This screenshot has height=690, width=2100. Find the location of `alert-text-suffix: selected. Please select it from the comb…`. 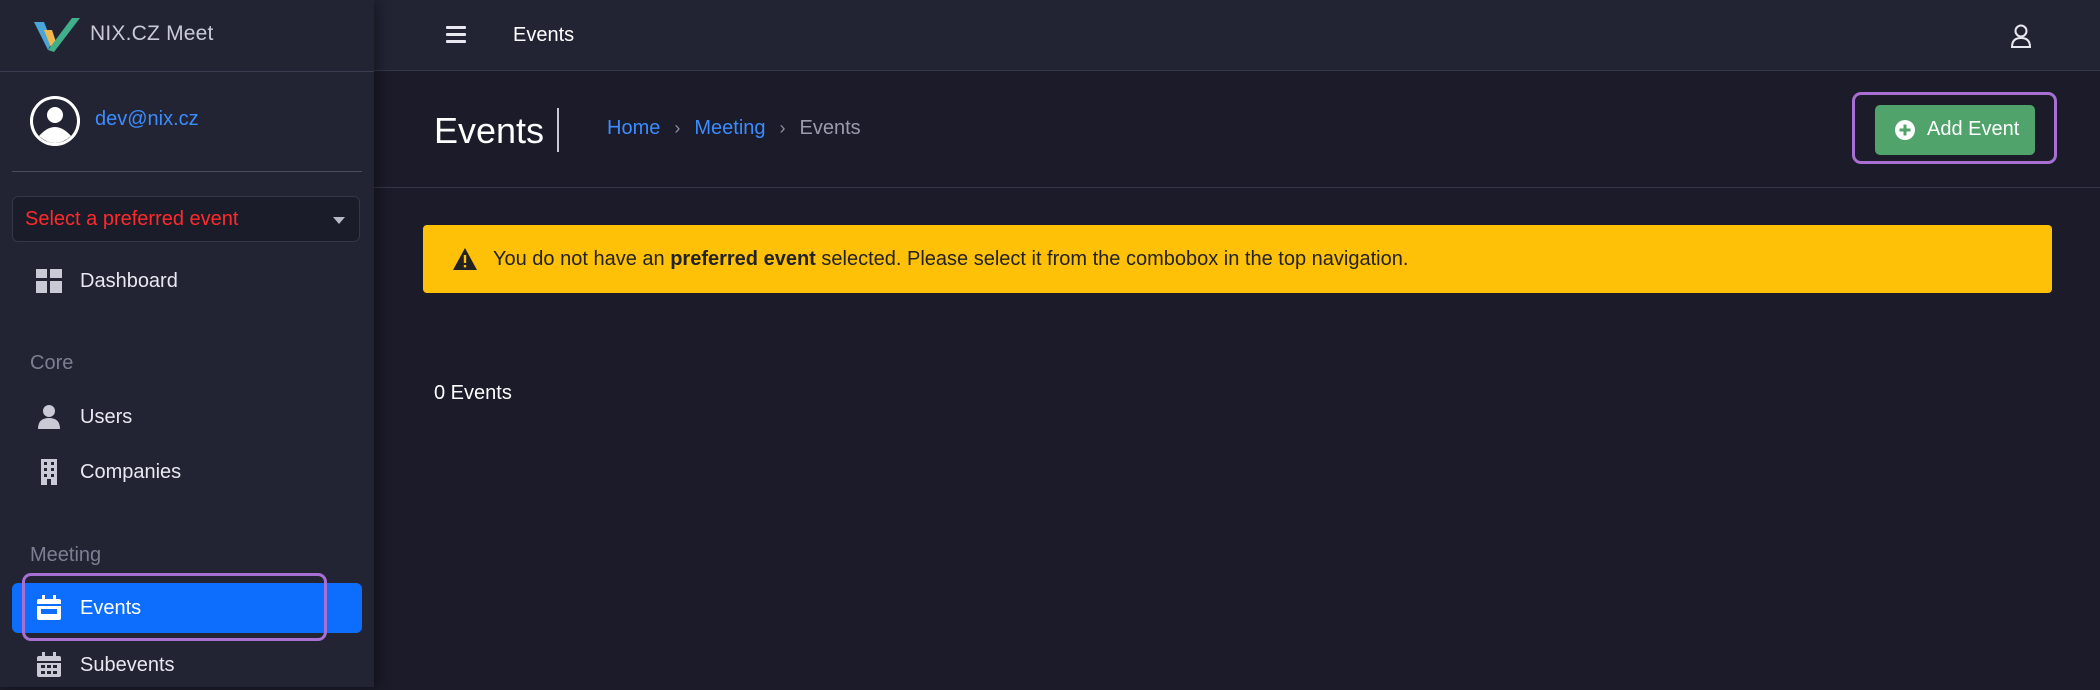

alert-text-suffix: selected. Please select it from the comb… is located at coordinates (1112, 259).